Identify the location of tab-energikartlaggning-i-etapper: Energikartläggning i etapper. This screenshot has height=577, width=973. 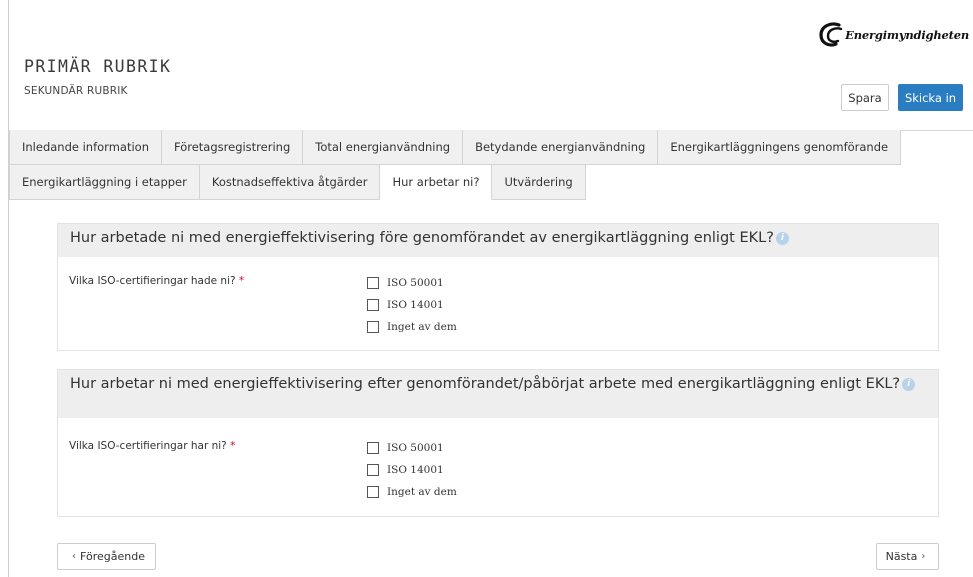
(104, 182).